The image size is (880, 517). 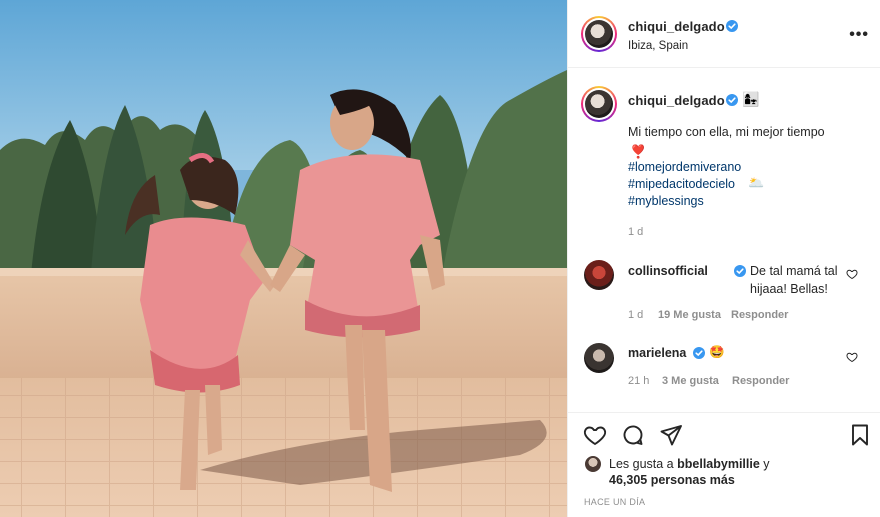 What do you see at coordinates (751, 99) in the screenshot?
I see `family-emoji: 👩‍👧` at bounding box center [751, 99].